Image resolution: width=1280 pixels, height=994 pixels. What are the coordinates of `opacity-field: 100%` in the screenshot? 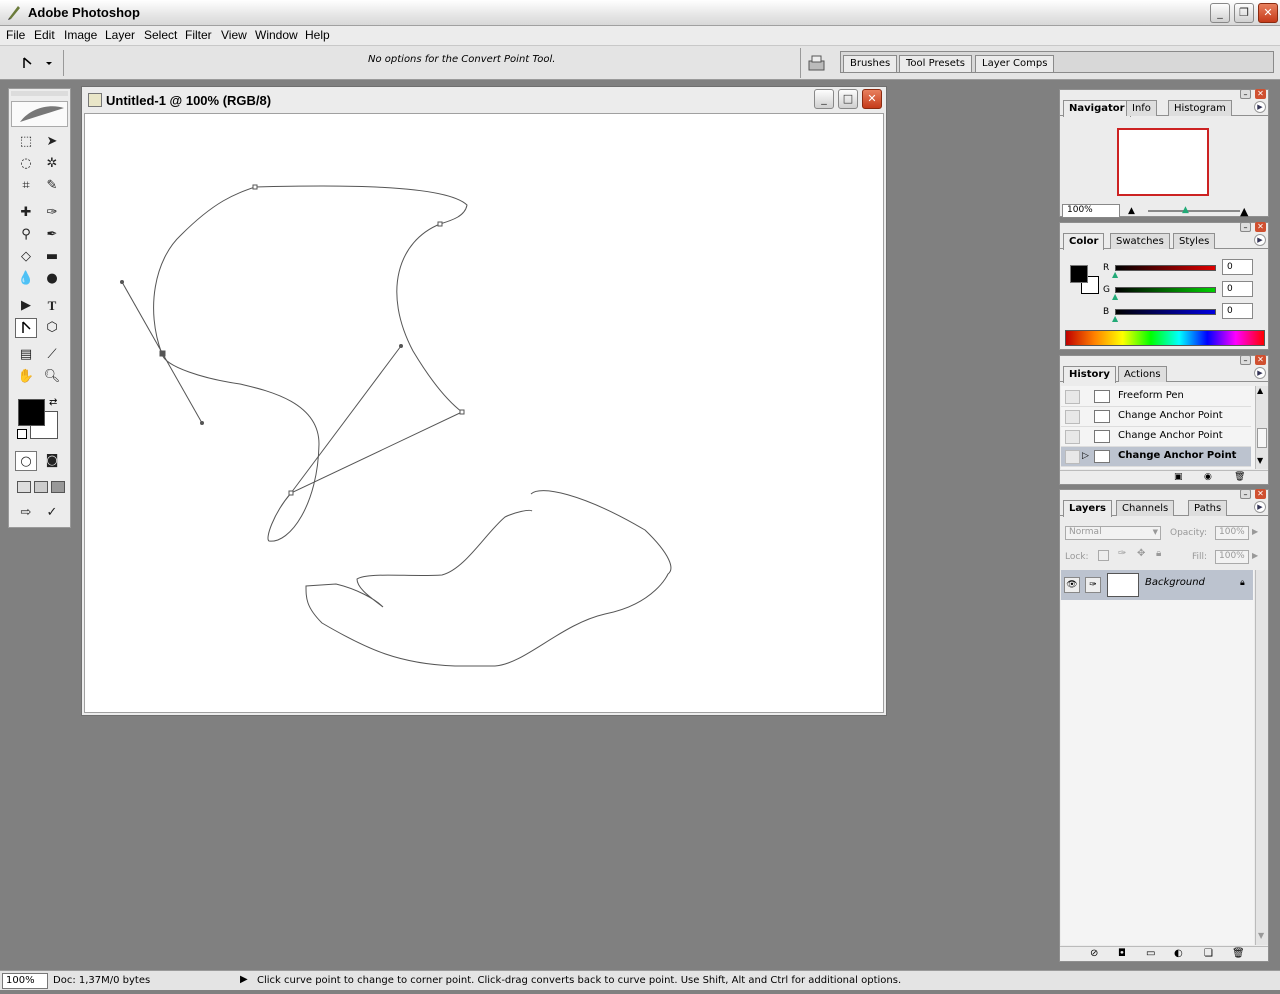 It's located at (1232, 533).